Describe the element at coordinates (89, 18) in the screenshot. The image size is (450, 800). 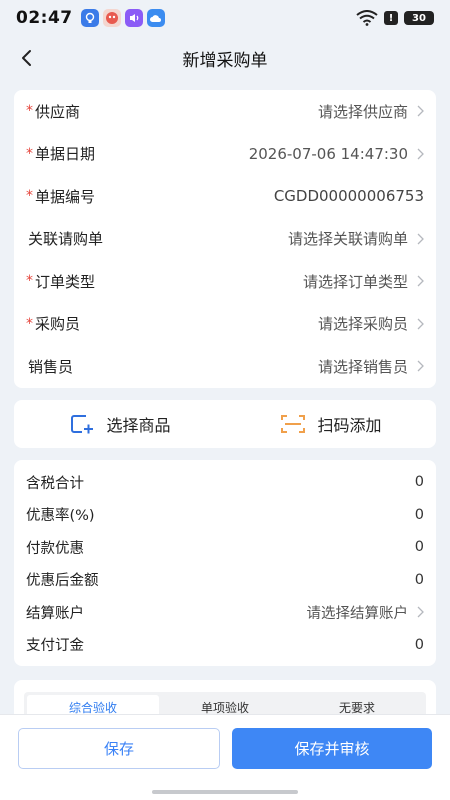
I see `bulb-app-icon` at that location.